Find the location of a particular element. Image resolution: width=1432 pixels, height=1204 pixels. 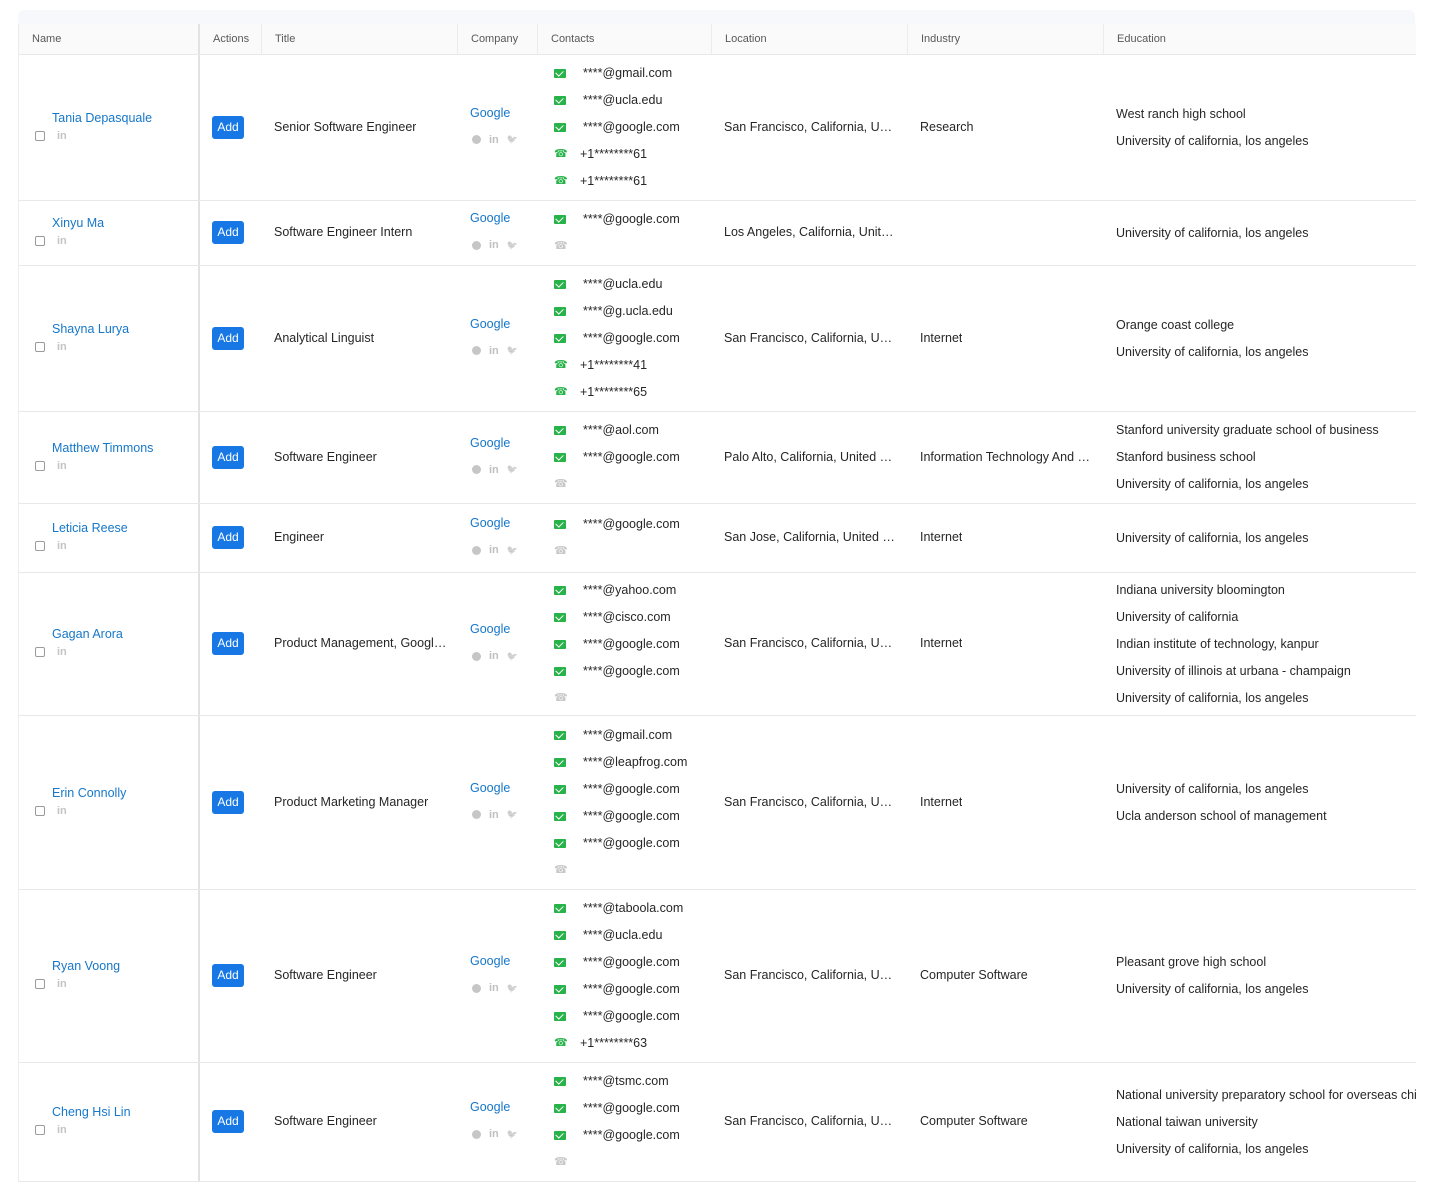

column-header-actions: Actions is located at coordinates (231, 39).